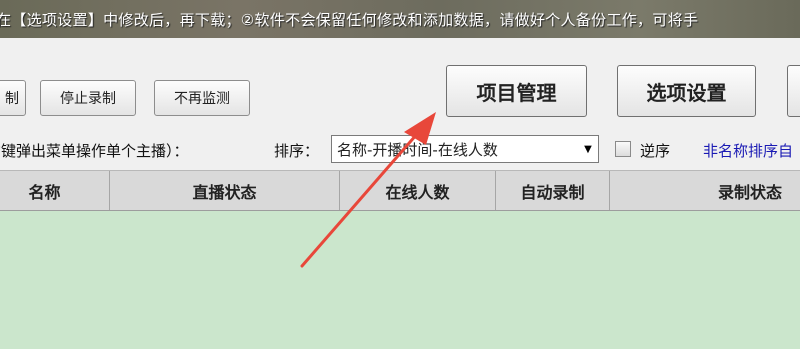  Describe the element at coordinates (225, 190) in the screenshot. I see `column-header-live-status: 直播状态` at that location.